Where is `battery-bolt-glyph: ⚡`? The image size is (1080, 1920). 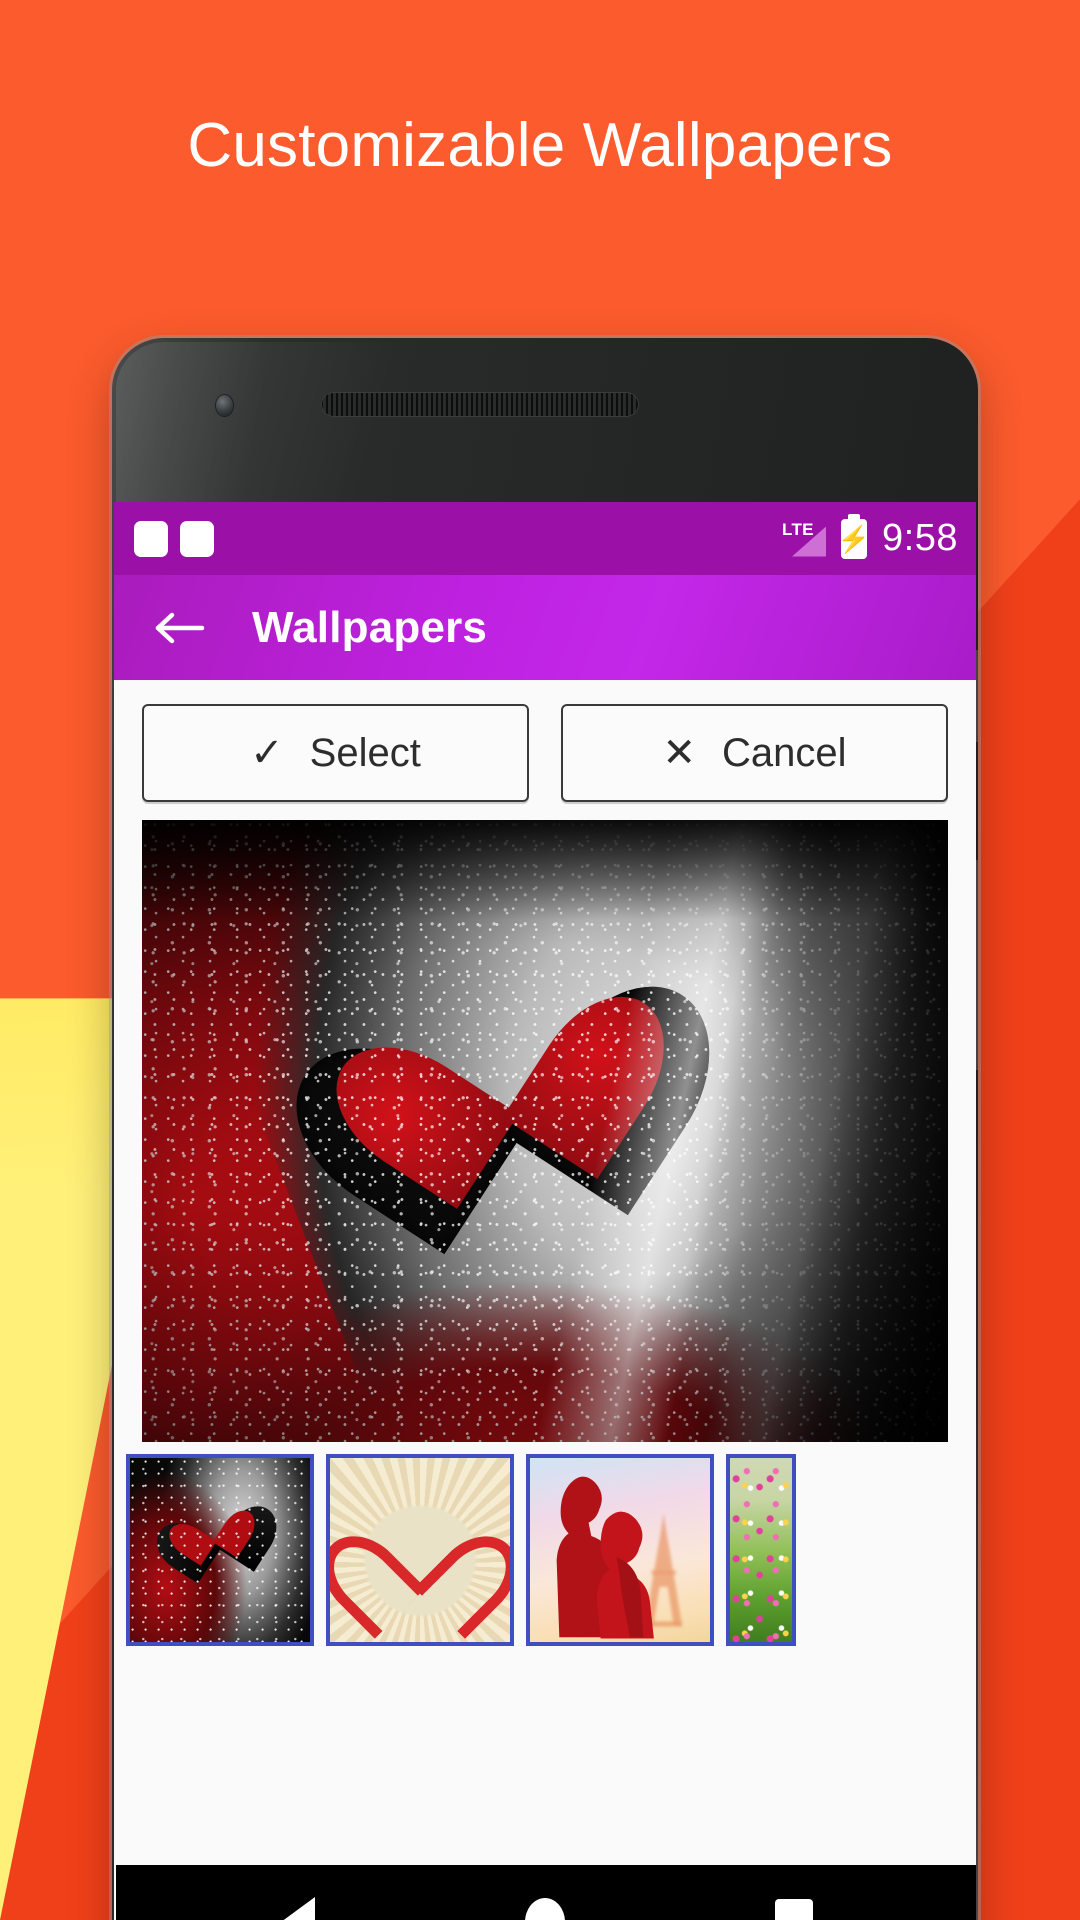
battery-bolt-glyph: ⚡ is located at coordinates (854, 538).